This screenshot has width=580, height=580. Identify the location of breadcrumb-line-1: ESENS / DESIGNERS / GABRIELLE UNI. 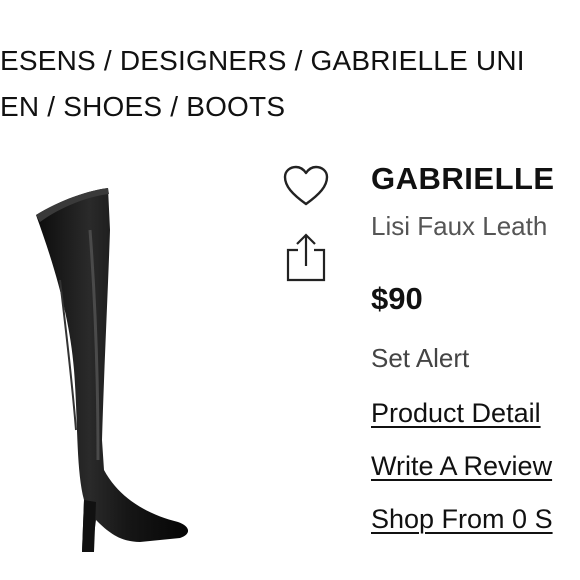
(290, 61).